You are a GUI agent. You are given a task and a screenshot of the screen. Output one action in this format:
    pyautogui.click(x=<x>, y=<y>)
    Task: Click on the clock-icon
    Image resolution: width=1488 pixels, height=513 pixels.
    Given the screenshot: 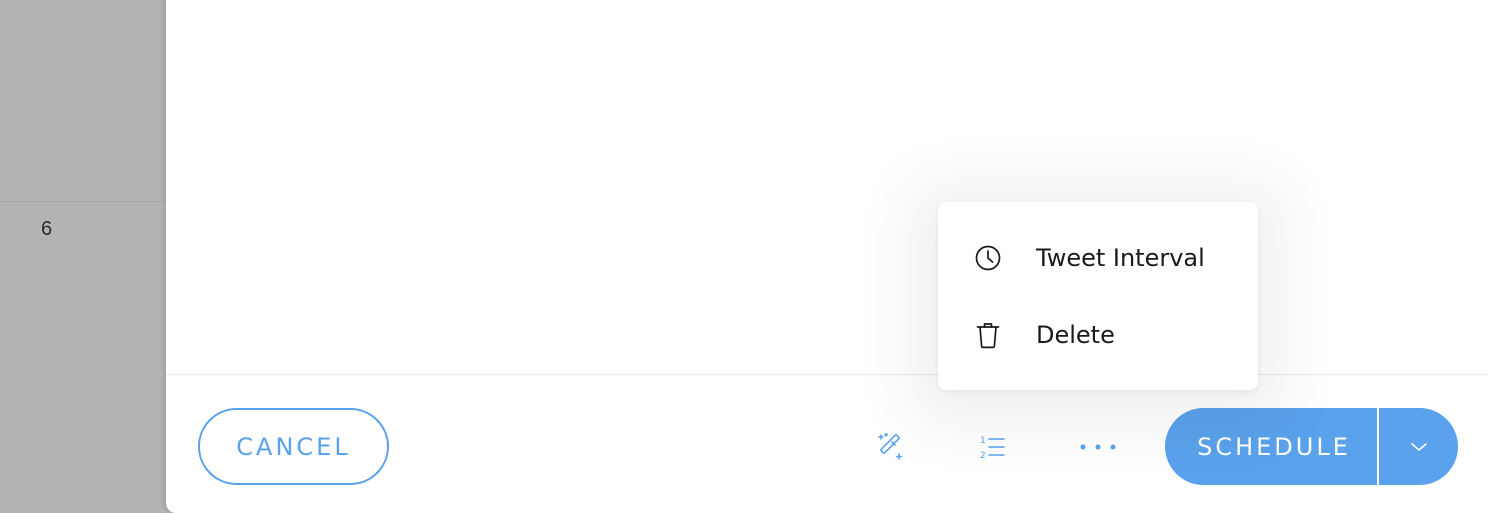 What is the action you would take?
    pyautogui.click(x=988, y=258)
    